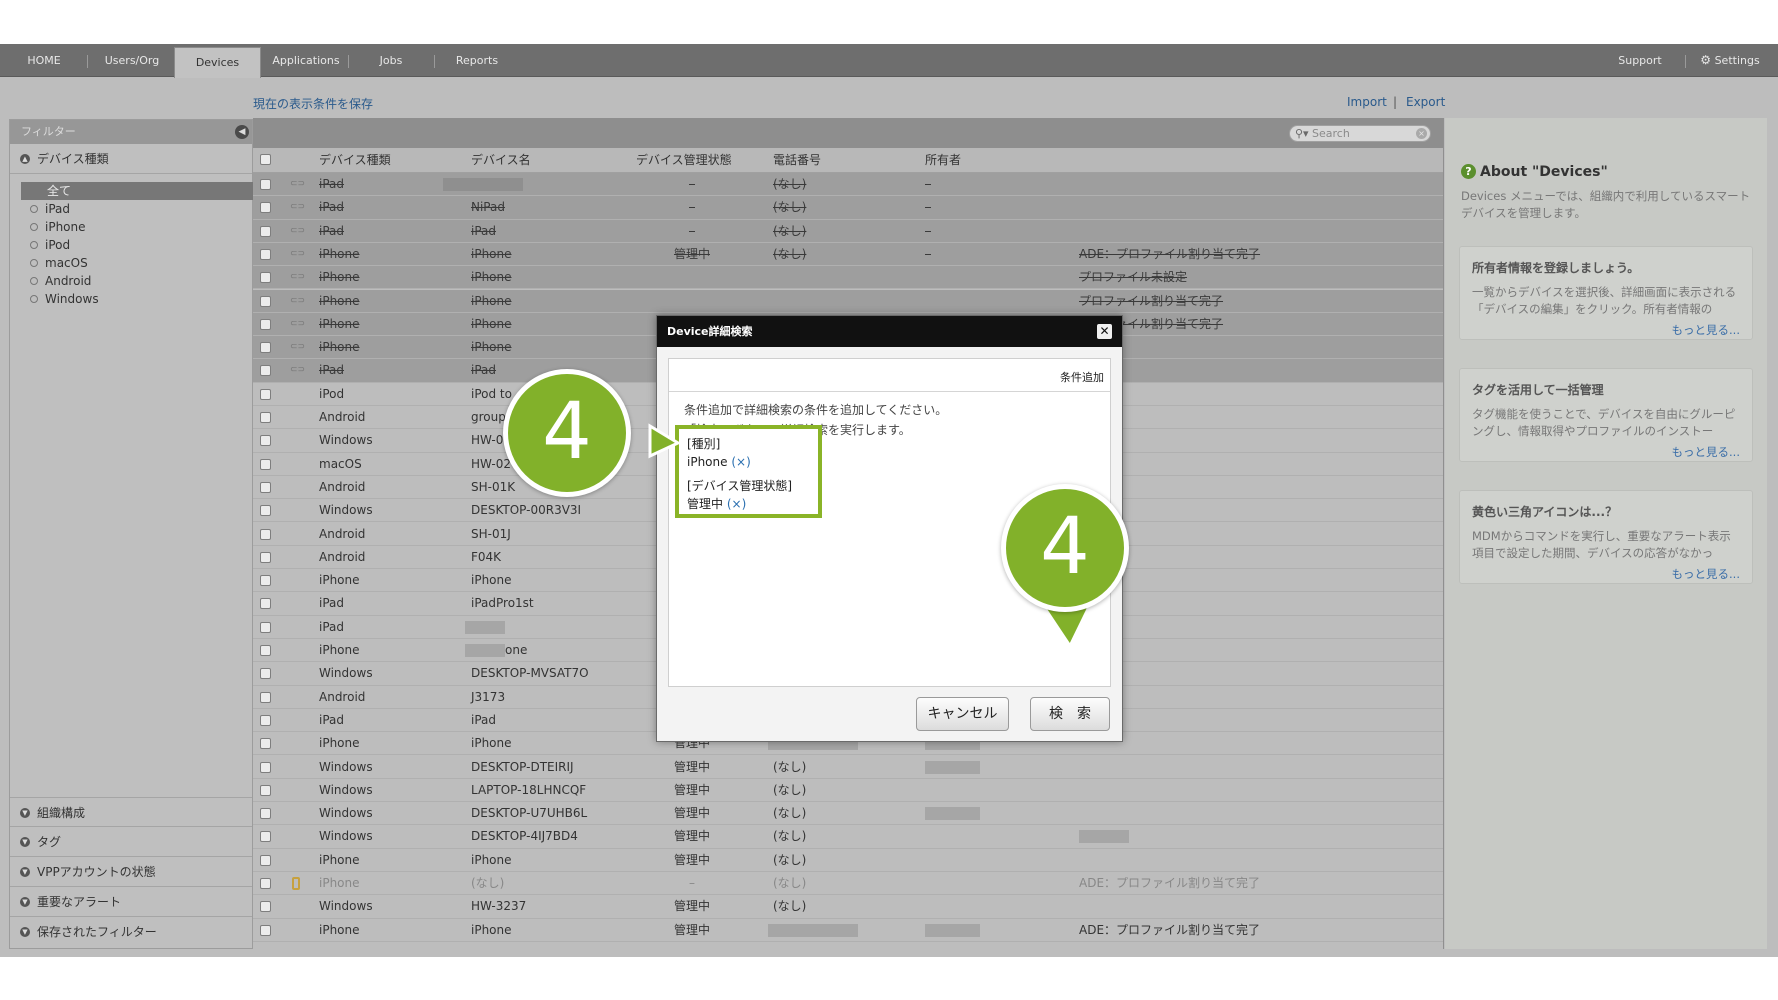 This screenshot has width=1778, height=1000. I want to click on table-row: Windows DESKTOP-4IJ7BD4 管理中 (なし), so click(848, 837).